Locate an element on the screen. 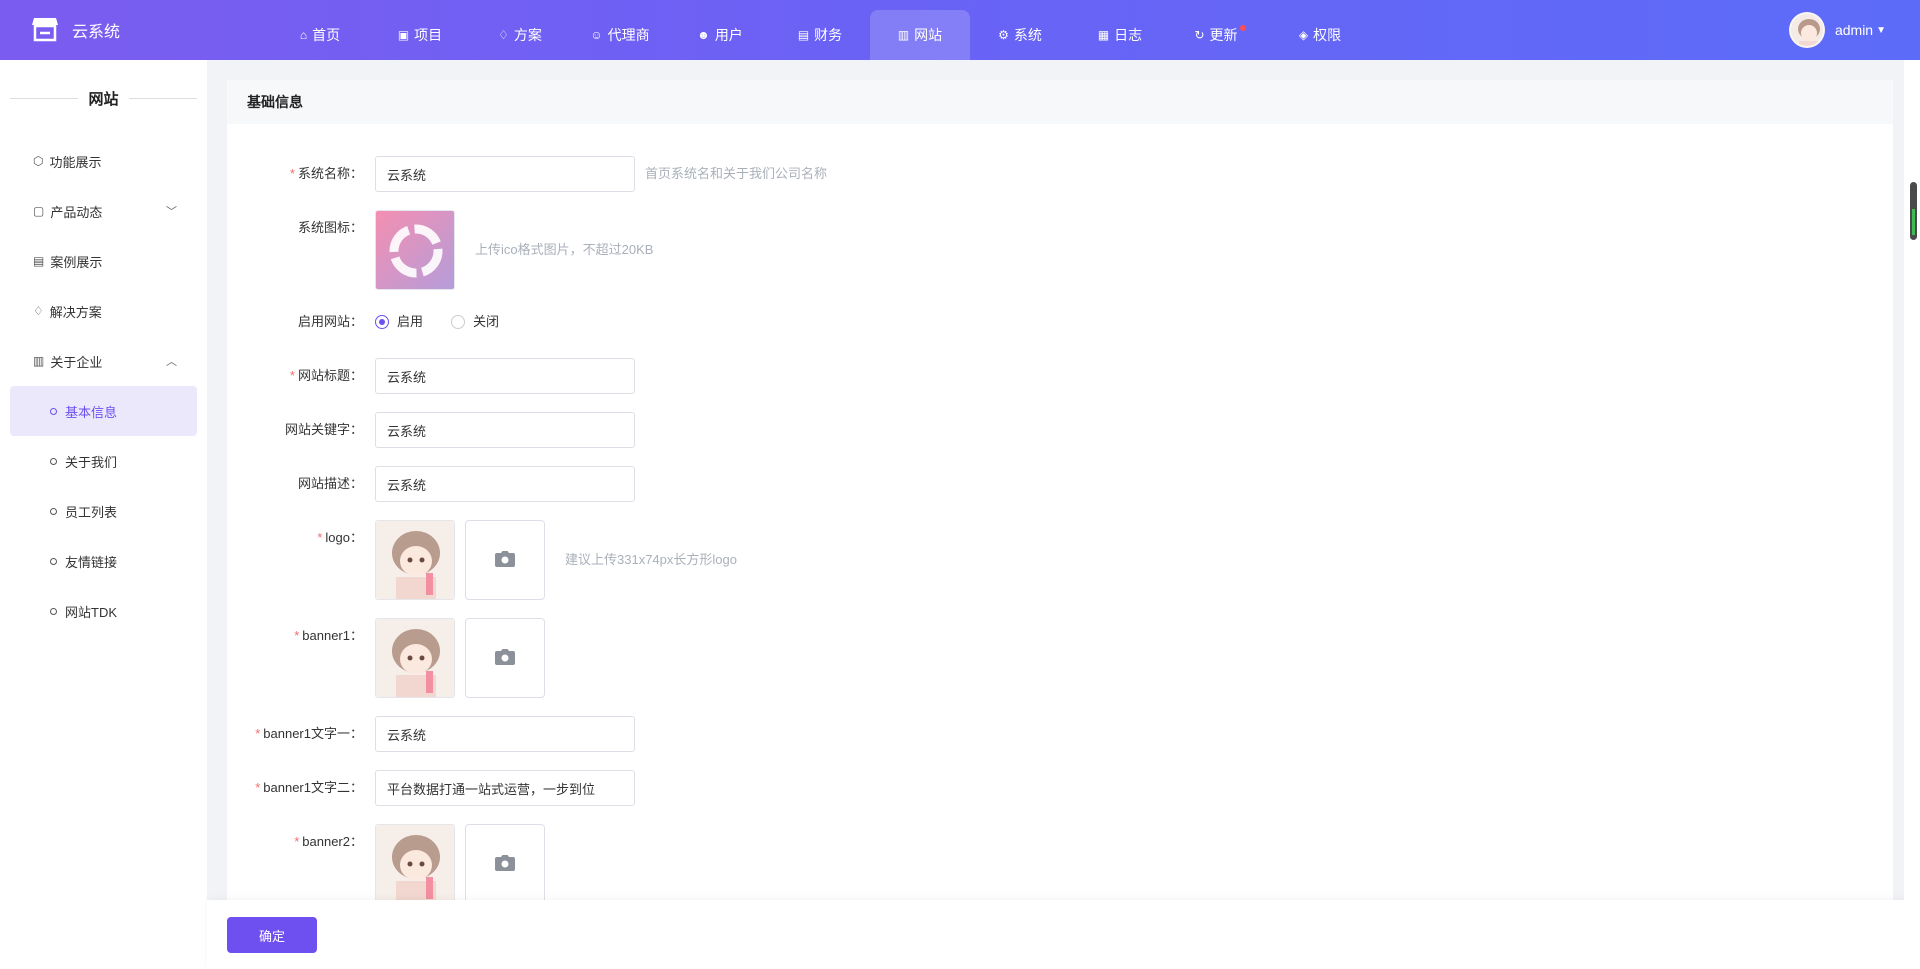  nav-item-label: 项目 is located at coordinates (428, 35).